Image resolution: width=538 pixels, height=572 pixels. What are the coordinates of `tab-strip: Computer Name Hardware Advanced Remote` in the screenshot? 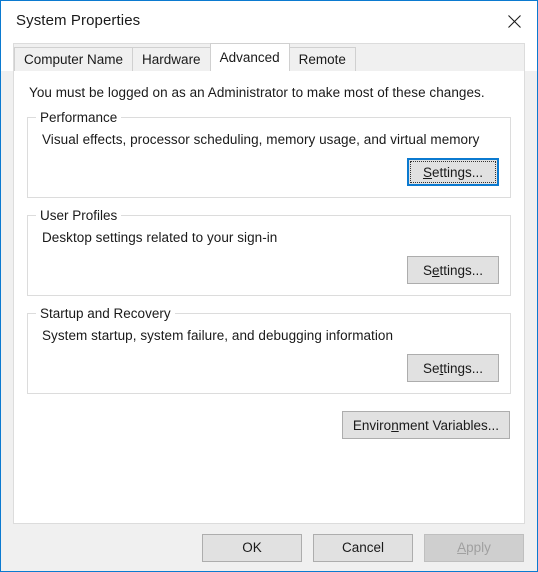 It's located at (269, 57).